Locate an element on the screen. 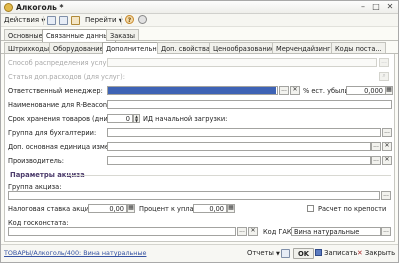 The width and height of the screenshot is (399, 263). section-divider is located at coordinates (229, 175).